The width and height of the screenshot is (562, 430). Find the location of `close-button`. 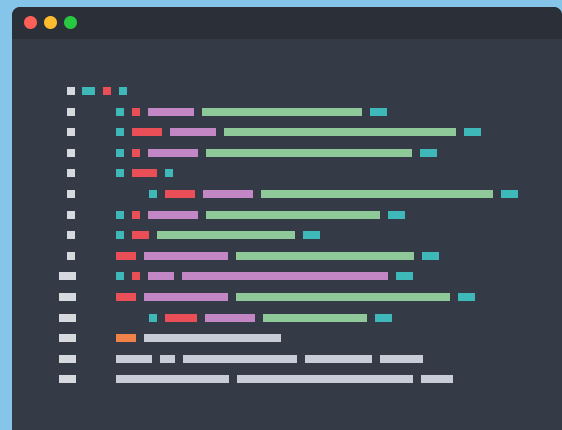

close-button is located at coordinates (30, 22).